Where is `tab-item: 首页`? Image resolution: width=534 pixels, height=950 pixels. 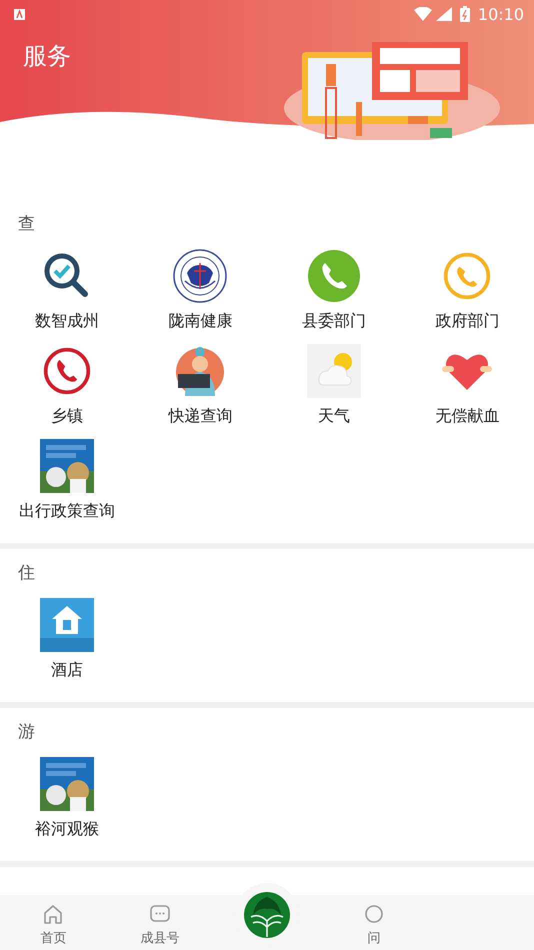
tab-item: 首页 is located at coordinates (53, 922).